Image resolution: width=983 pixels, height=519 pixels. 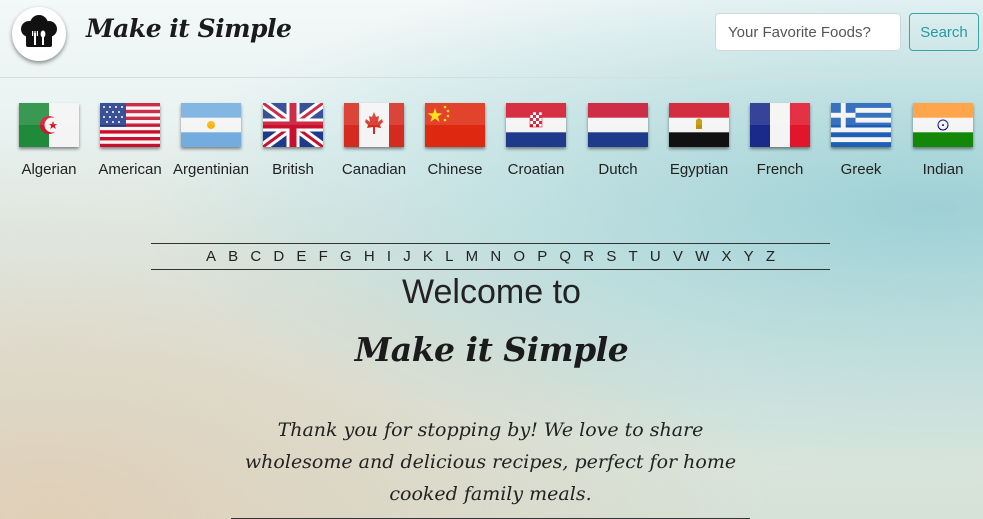 What do you see at coordinates (189, 28) in the screenshot?
I see `brand-title: Make it Simple` at bounding box center [189, 28].